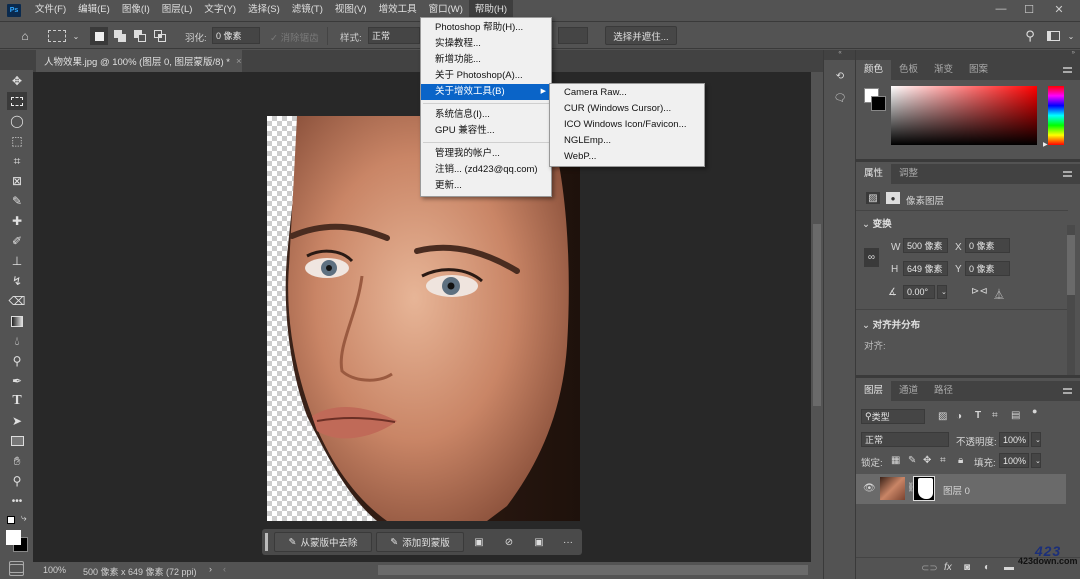  I want to click on background-swatch, so click(878, 103).